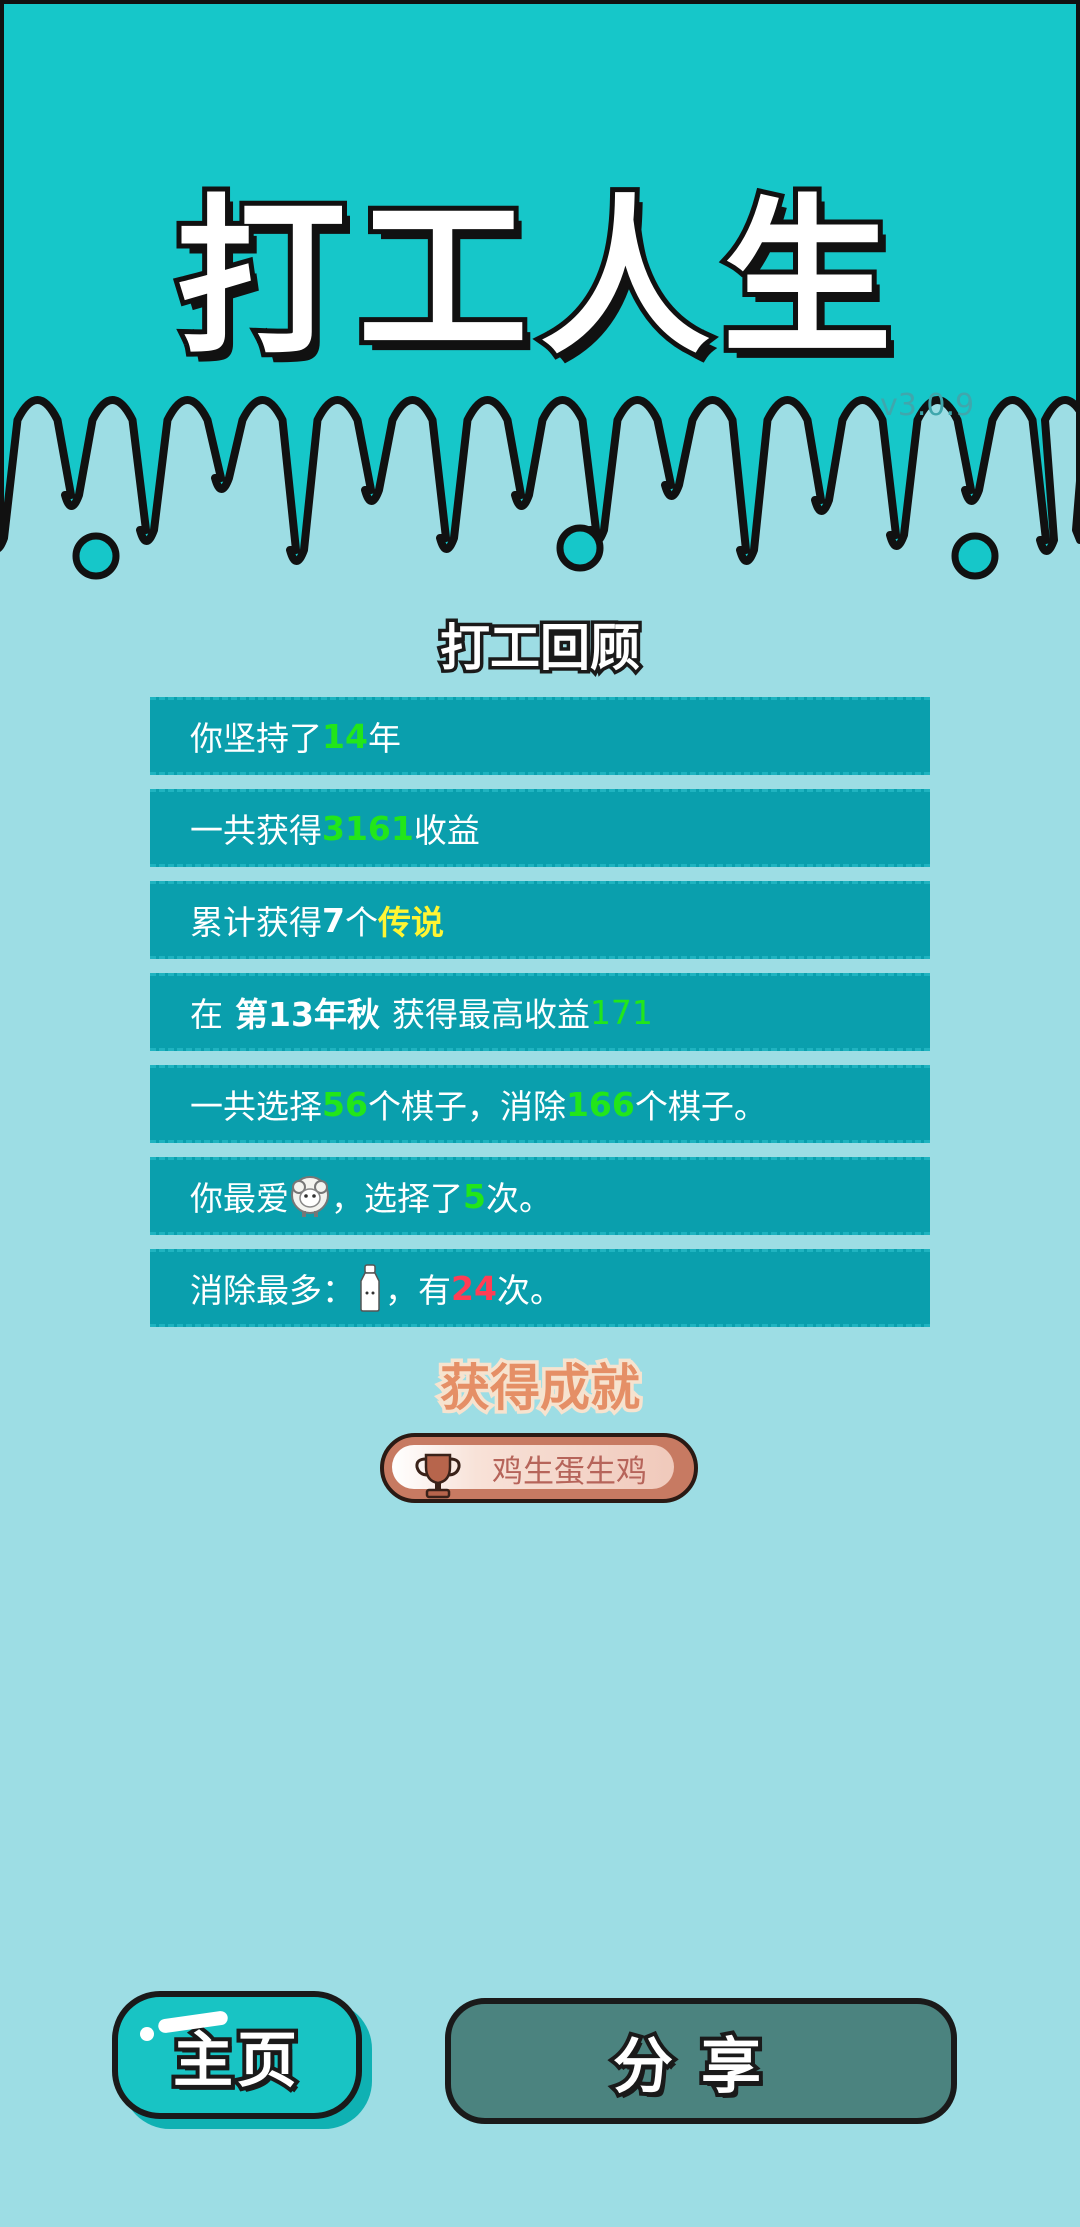 The height and width of the screenshot is (2227, 1080). Describe the element at coordinates (490, 1014) in the screenshot. I see `row-text: 获得最高收益` at that location.